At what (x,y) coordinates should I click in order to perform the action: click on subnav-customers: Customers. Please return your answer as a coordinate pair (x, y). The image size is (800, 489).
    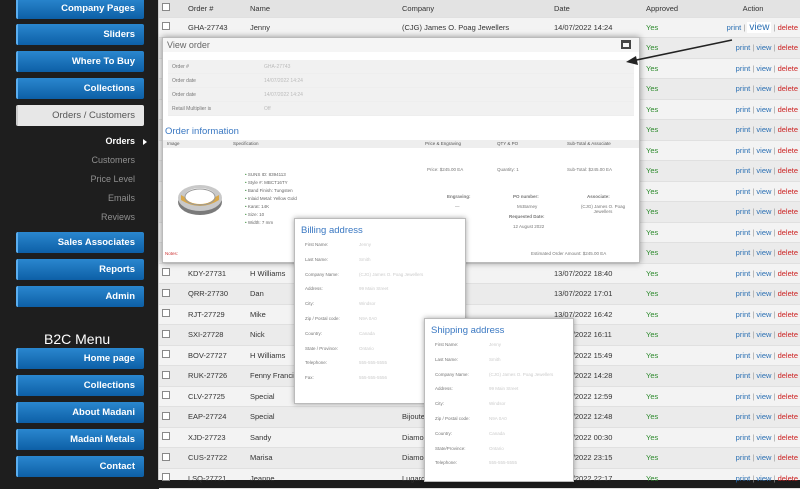
    Looking at the image, I should click on (80, 160).